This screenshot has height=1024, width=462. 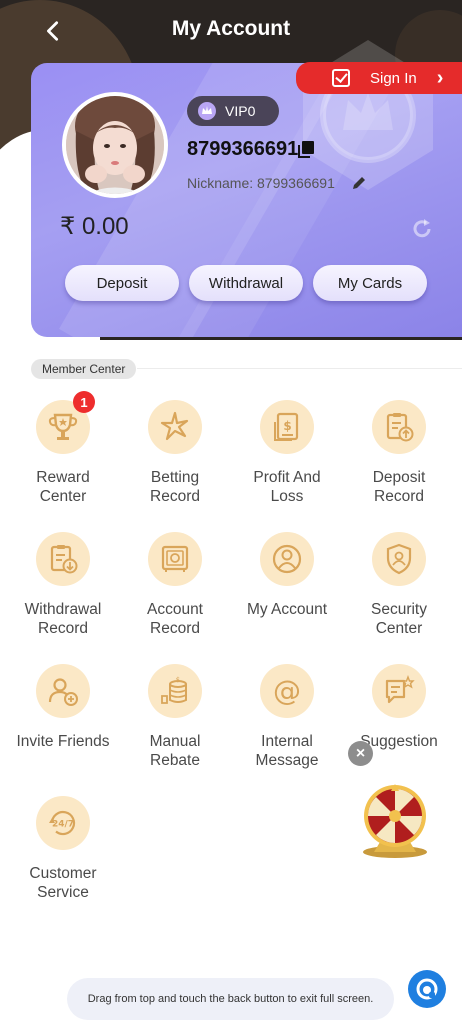 I want to click on customer-service-label-1: Customer, so click(x=63, y=873).